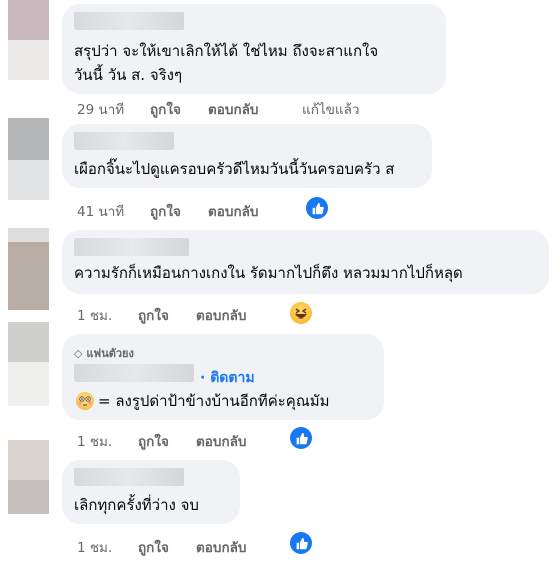 The height and width of the screenshot is (562, 560). What do you see at coordinates (104, 353) in the screenshot?
I see `fan-badge: ◇ แฟนตัวยง` at bounding box center [104, 353].